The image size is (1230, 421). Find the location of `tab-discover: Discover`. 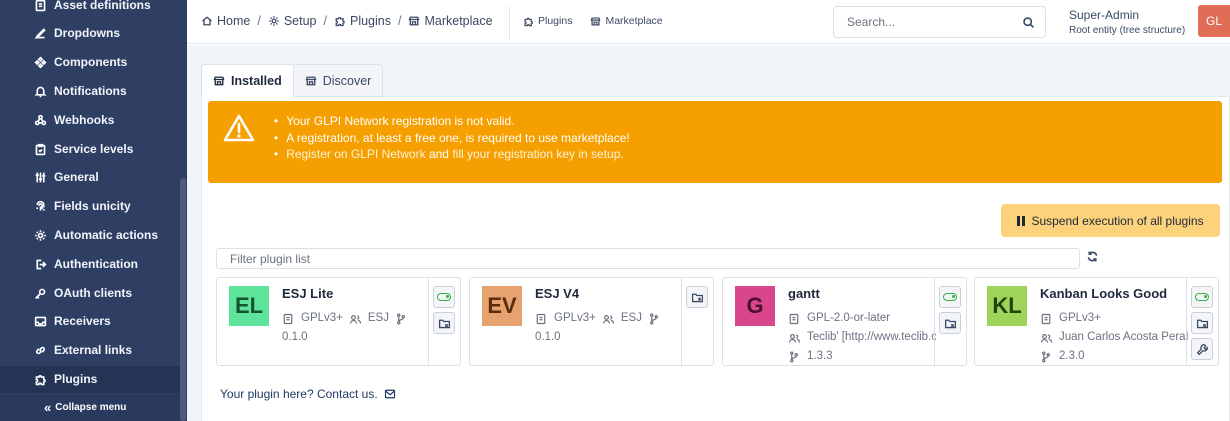

tab-discover: Discover is located at coordinates (338, 80).